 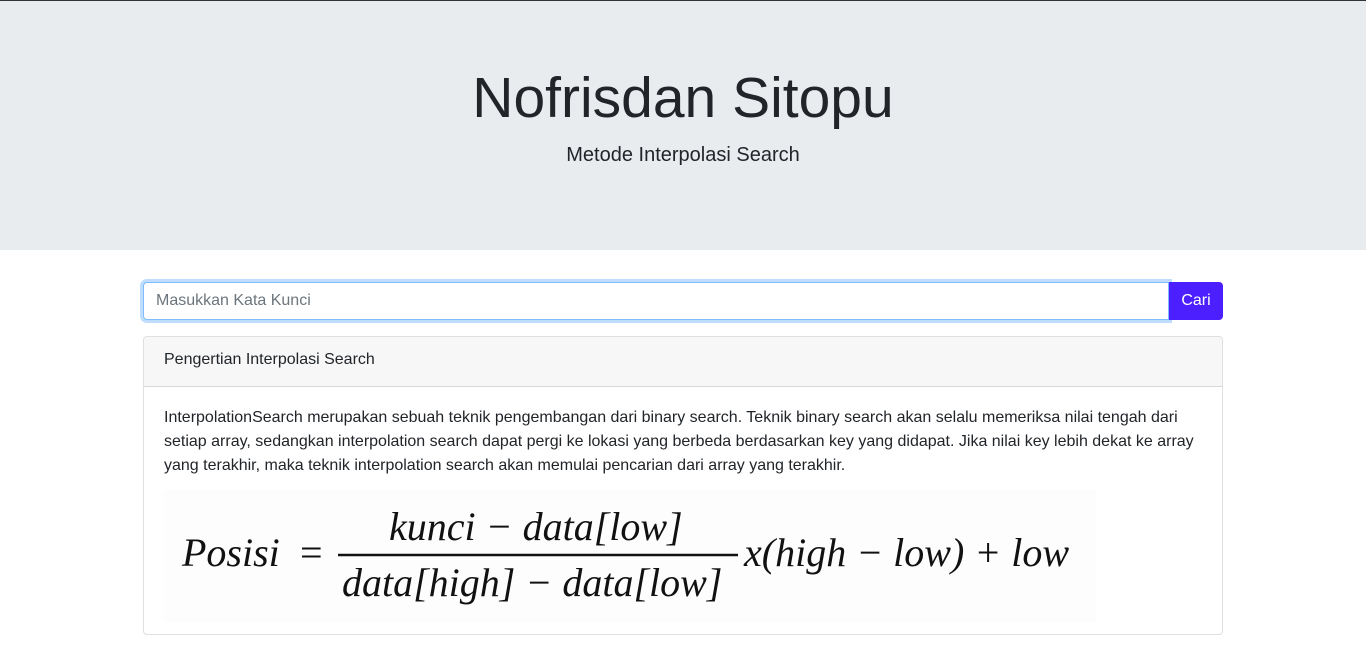 I want to click on formula-denominator: data[high] − data[low], so click(x=532, y=582).